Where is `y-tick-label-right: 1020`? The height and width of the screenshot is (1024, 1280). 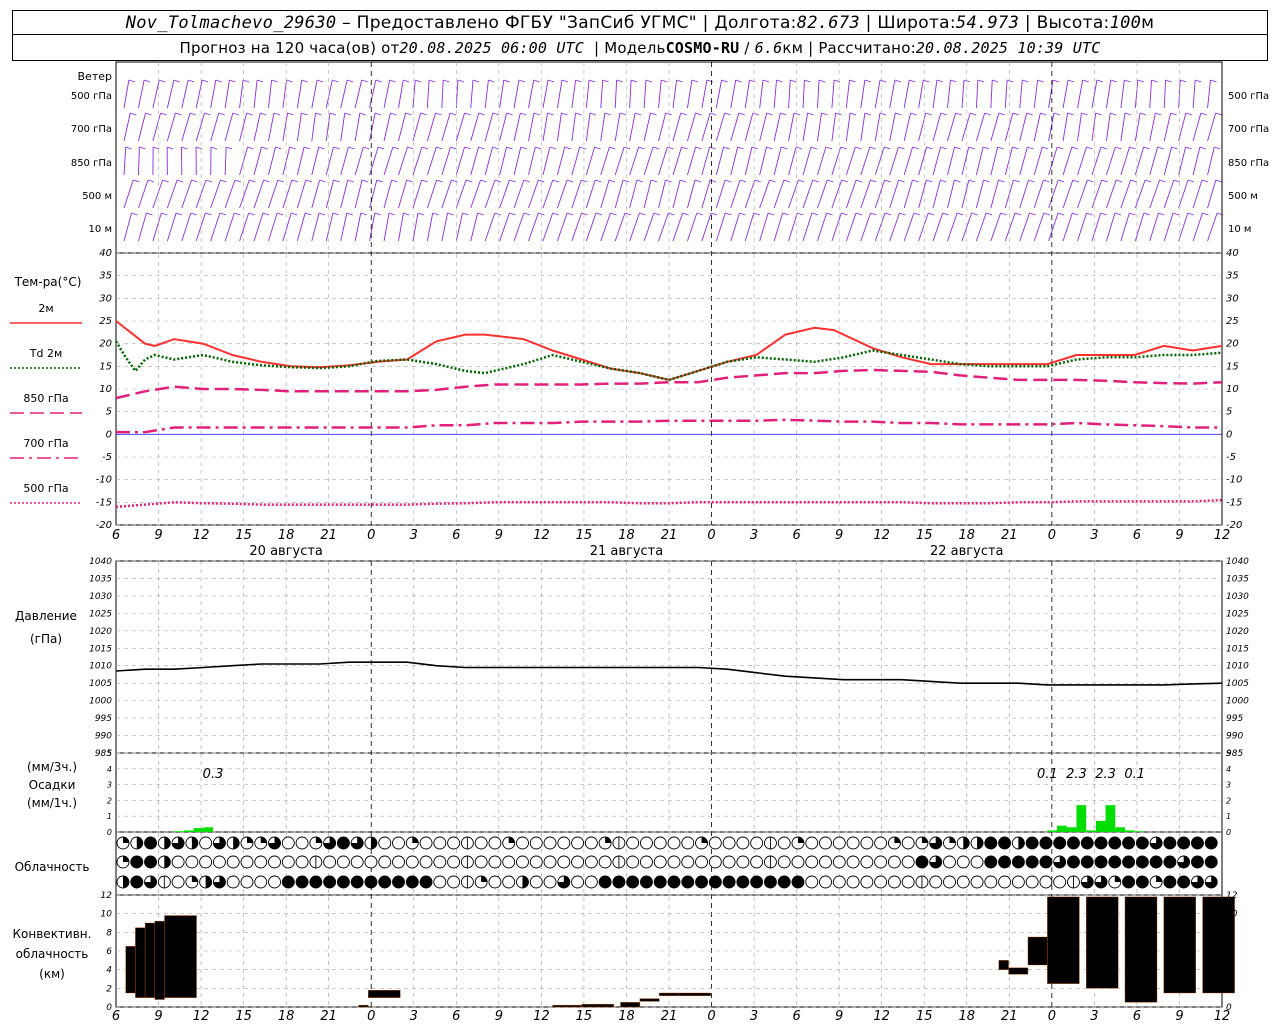 y-tick-label-right: 1020 is located at coordinates (1237, 632).